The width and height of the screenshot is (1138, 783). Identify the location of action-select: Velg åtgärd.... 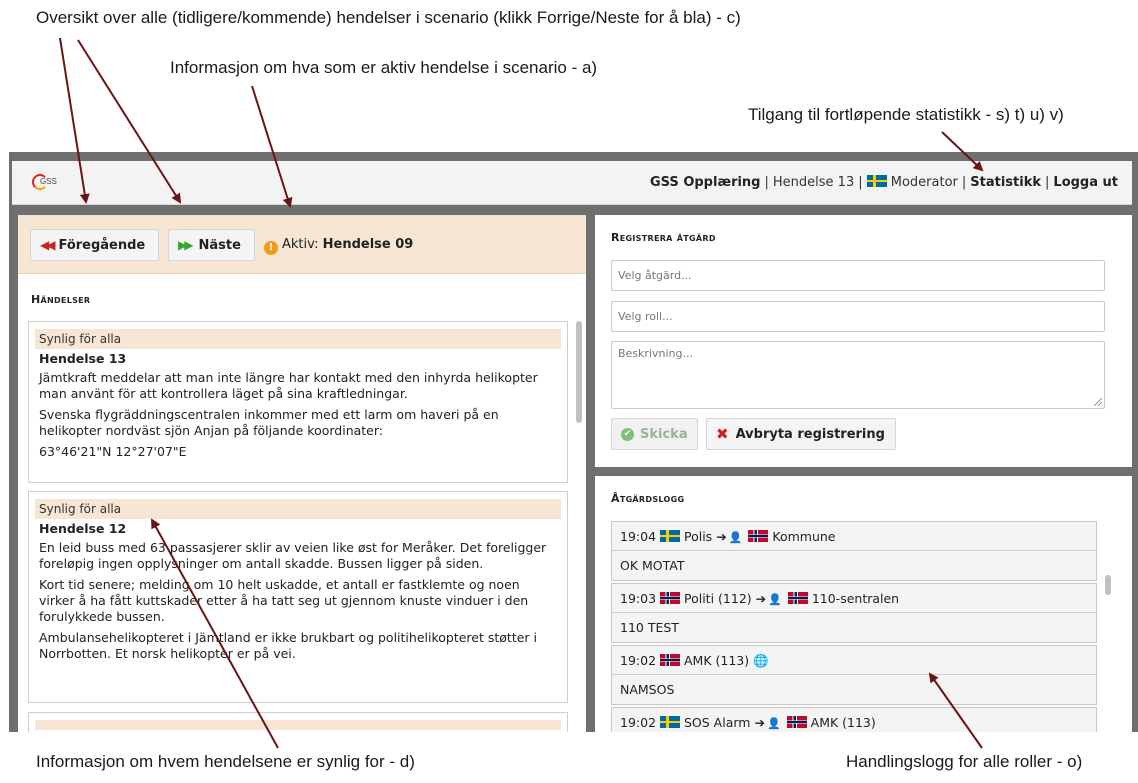
(858, 275).